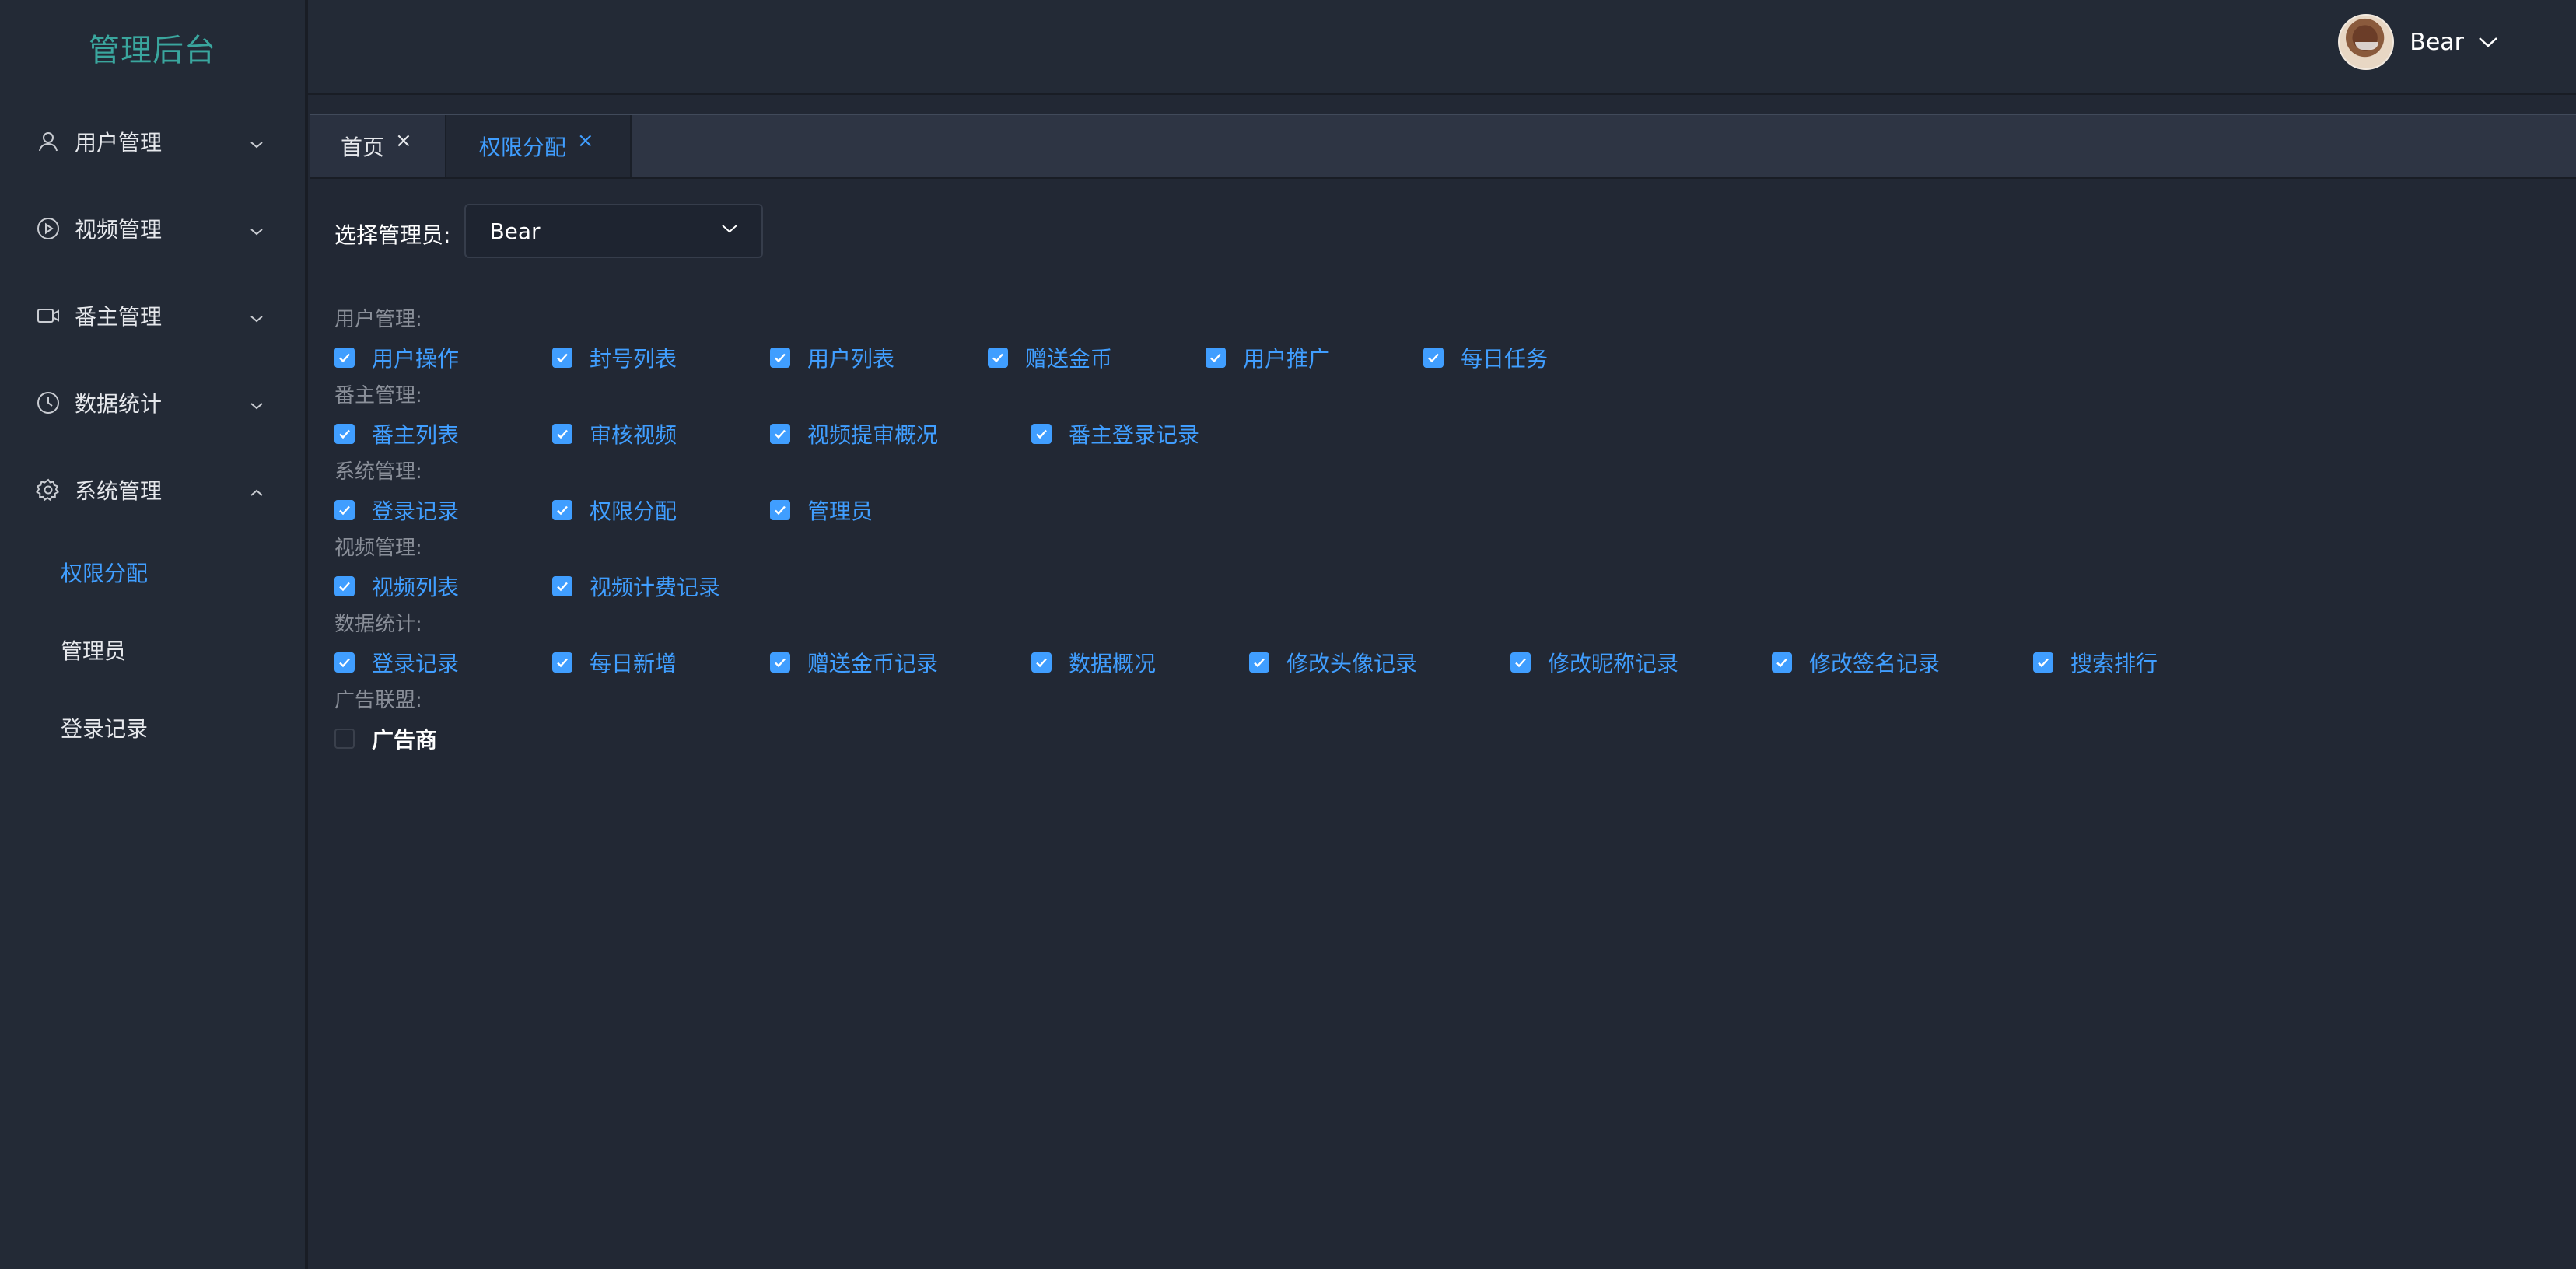 Image resolution: width=2576 pixels, height=1269 pixels. What do you see at coordinates (119, 404) in the screenshot?
I see `sidebar-item-label: 数据统计` at bounding box center [119, 404].